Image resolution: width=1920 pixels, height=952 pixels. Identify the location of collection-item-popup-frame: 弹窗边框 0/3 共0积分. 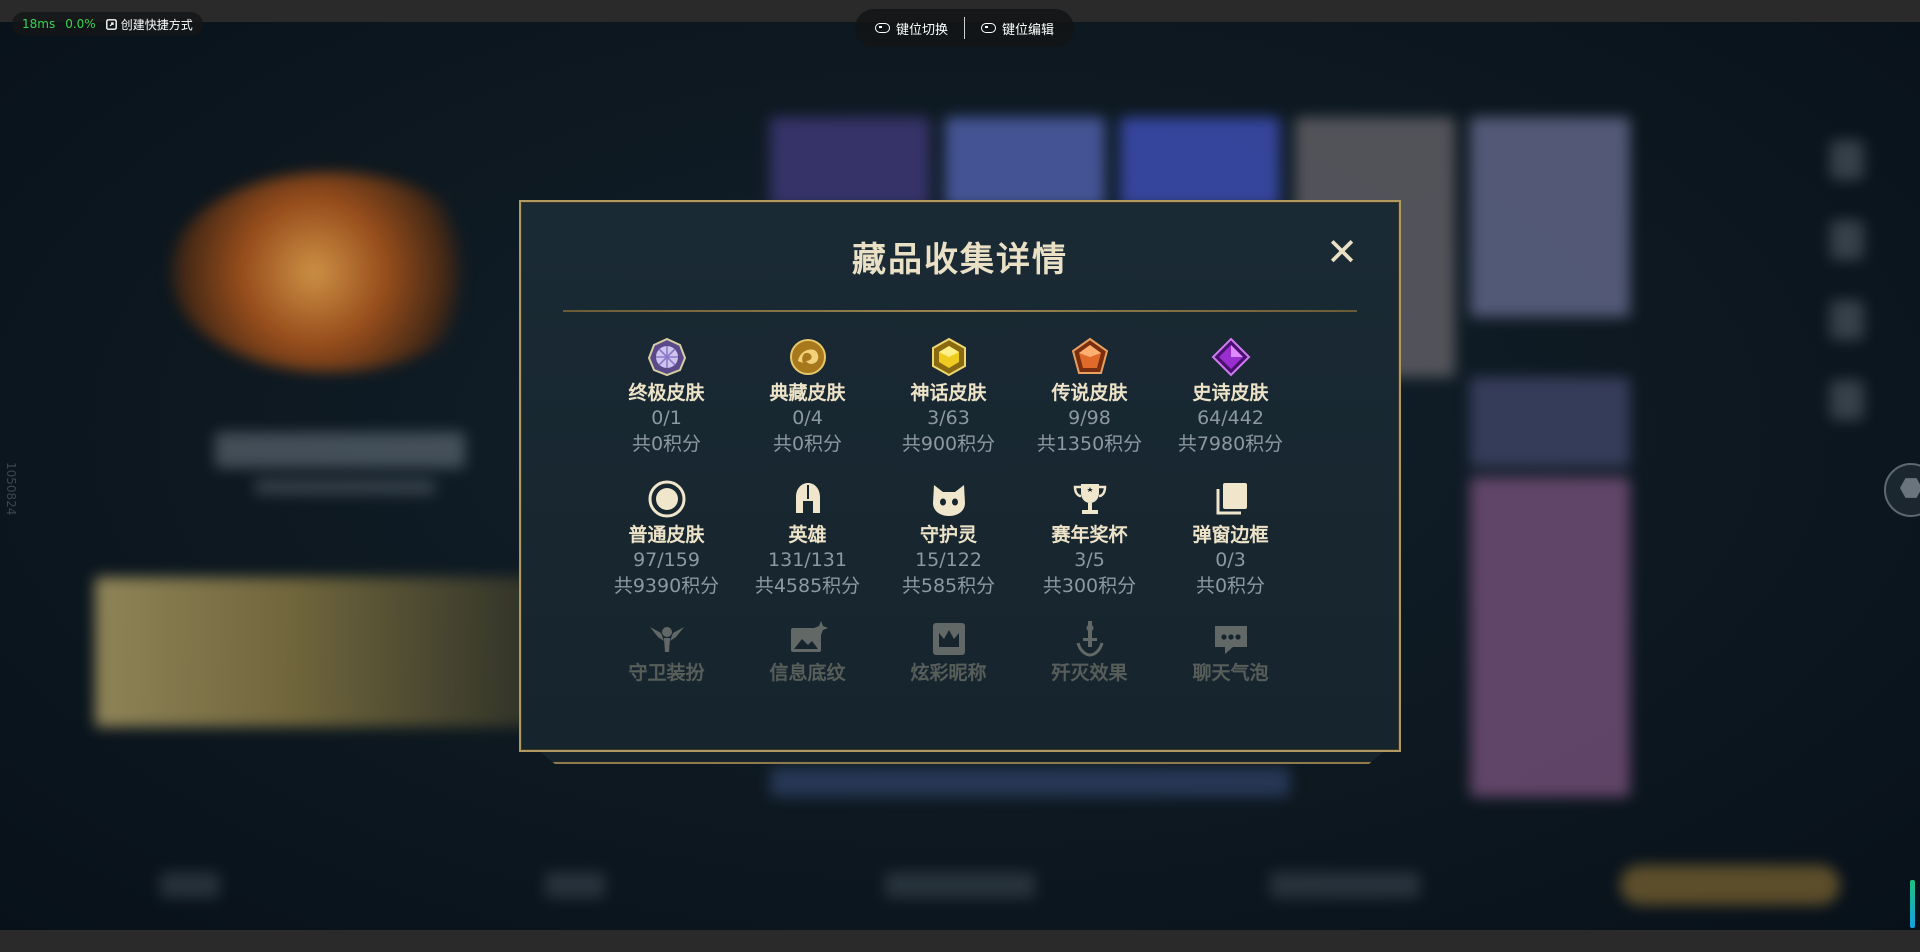
(1230, 539).